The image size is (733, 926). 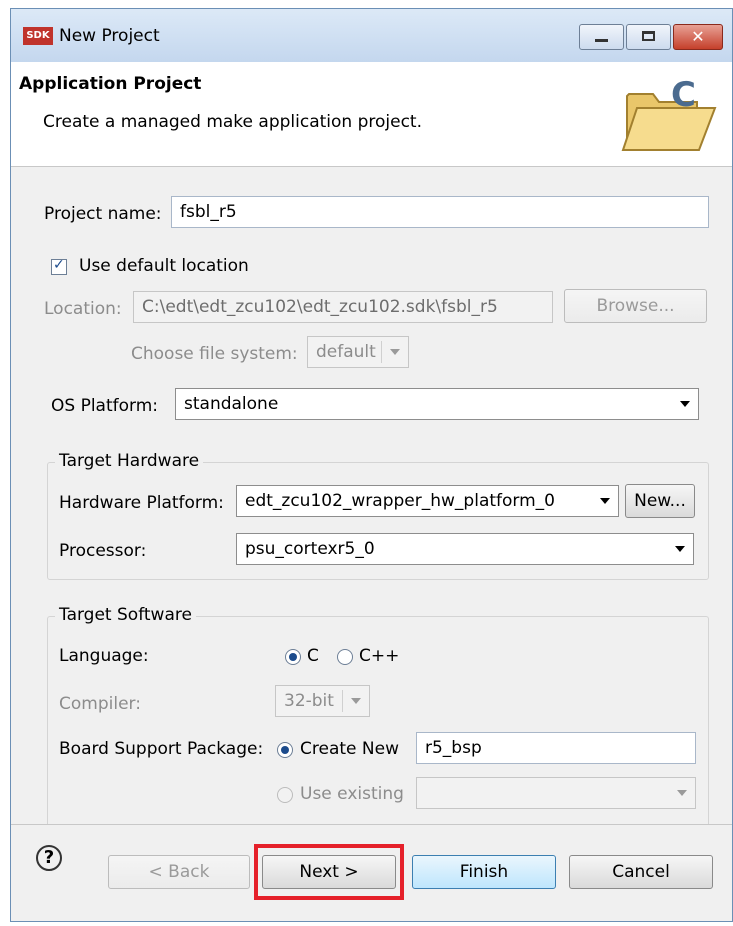 What do you see at coordinates (400, 501) in the screenshot?
I see `hardware-platform-value: edt_zcu102_wrapper_hw_platform_0` at bounding box center [400, 501].